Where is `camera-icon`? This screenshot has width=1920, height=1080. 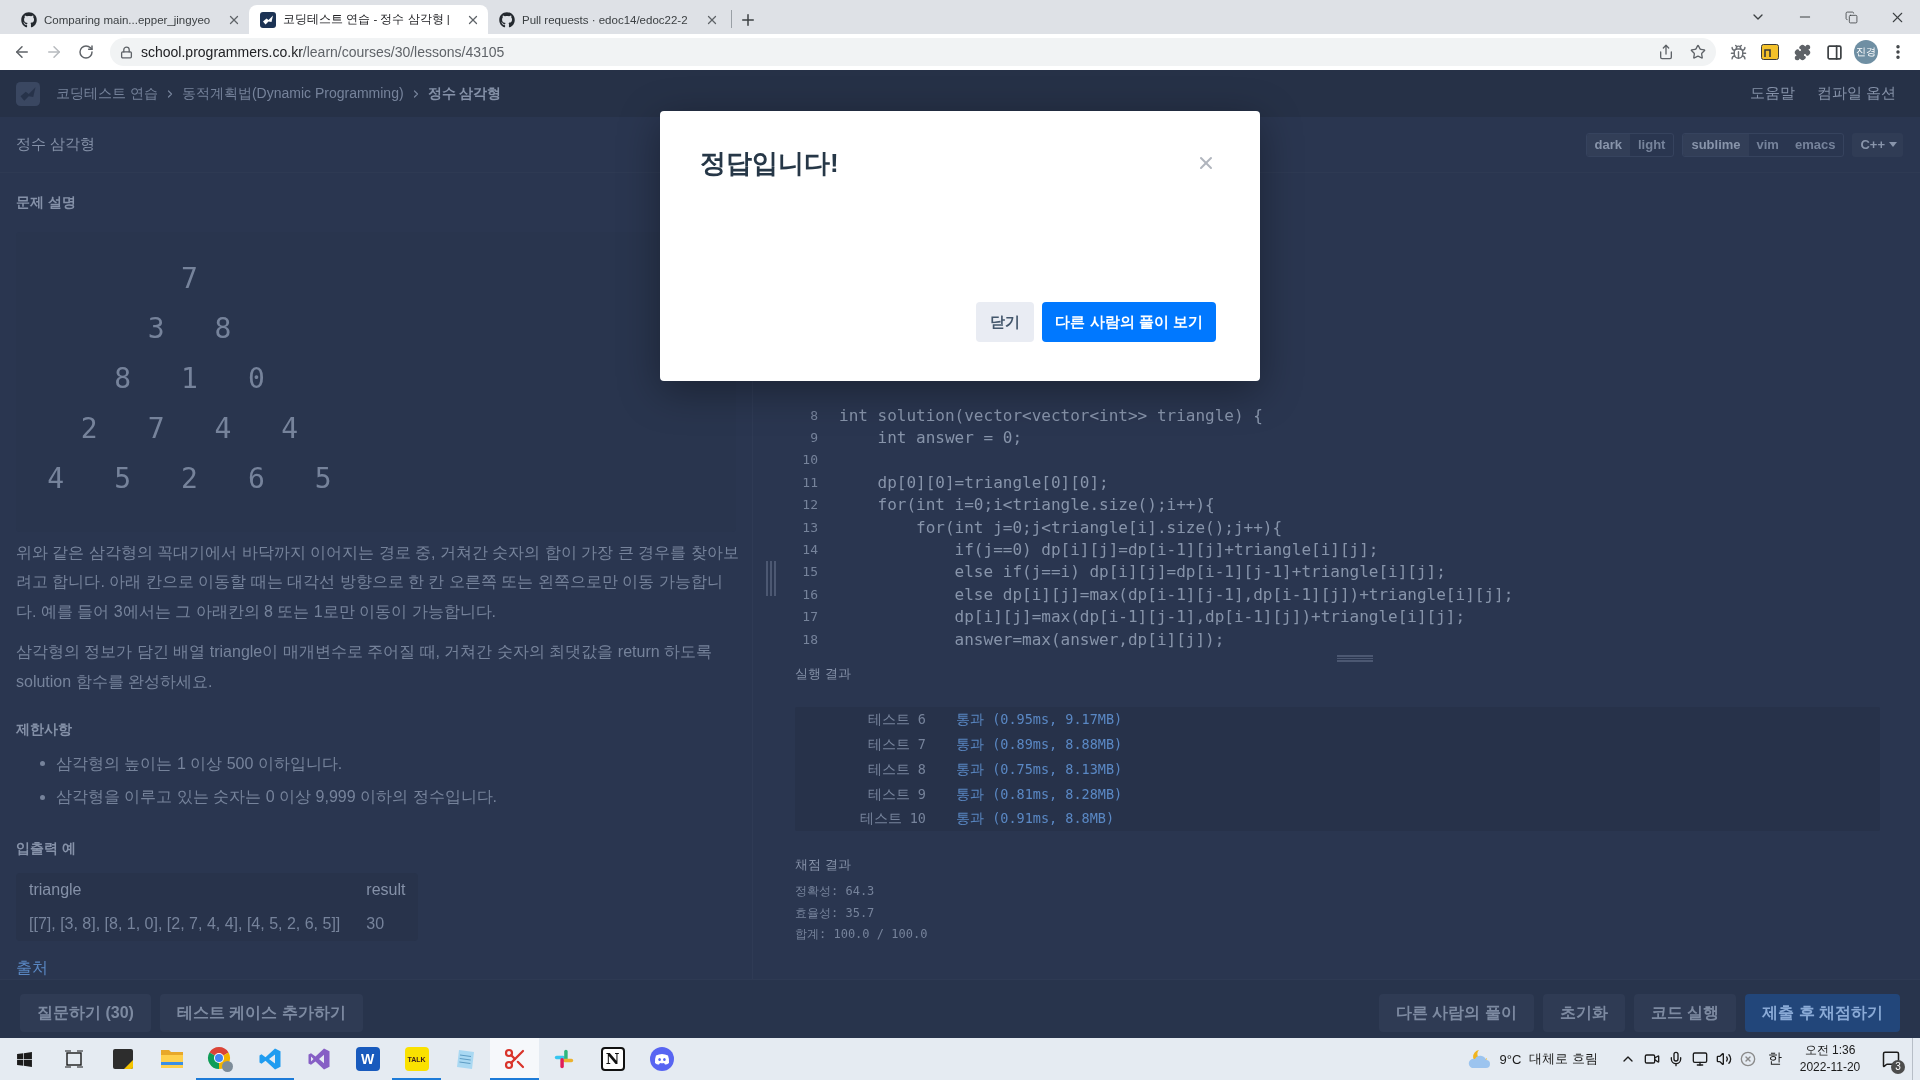 camera-icon is located at coordinates (1652, 1059).